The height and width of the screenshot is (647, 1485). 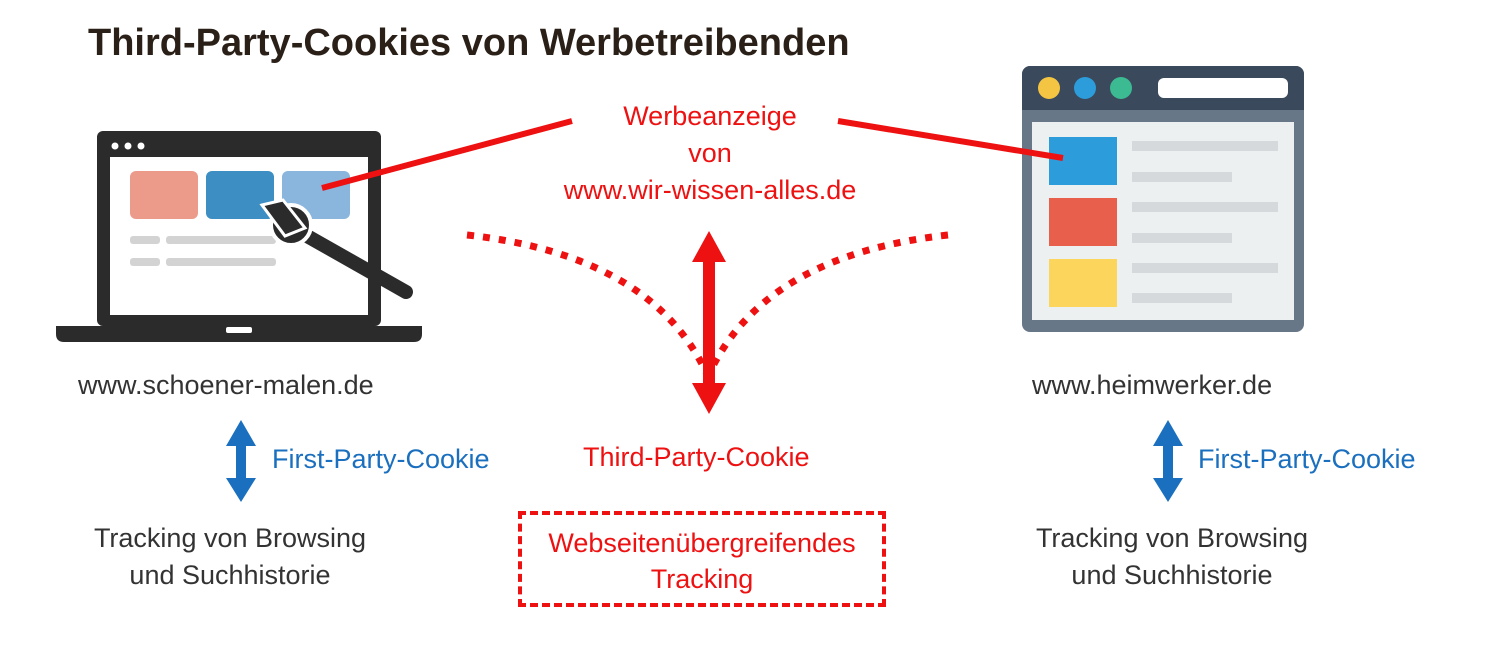 What do you see at coordinates (702, 543) in the screenshot?
I see `cross-site-tracking-line-1: Webseitenübergreifendes` at bounding box center [702, 543].